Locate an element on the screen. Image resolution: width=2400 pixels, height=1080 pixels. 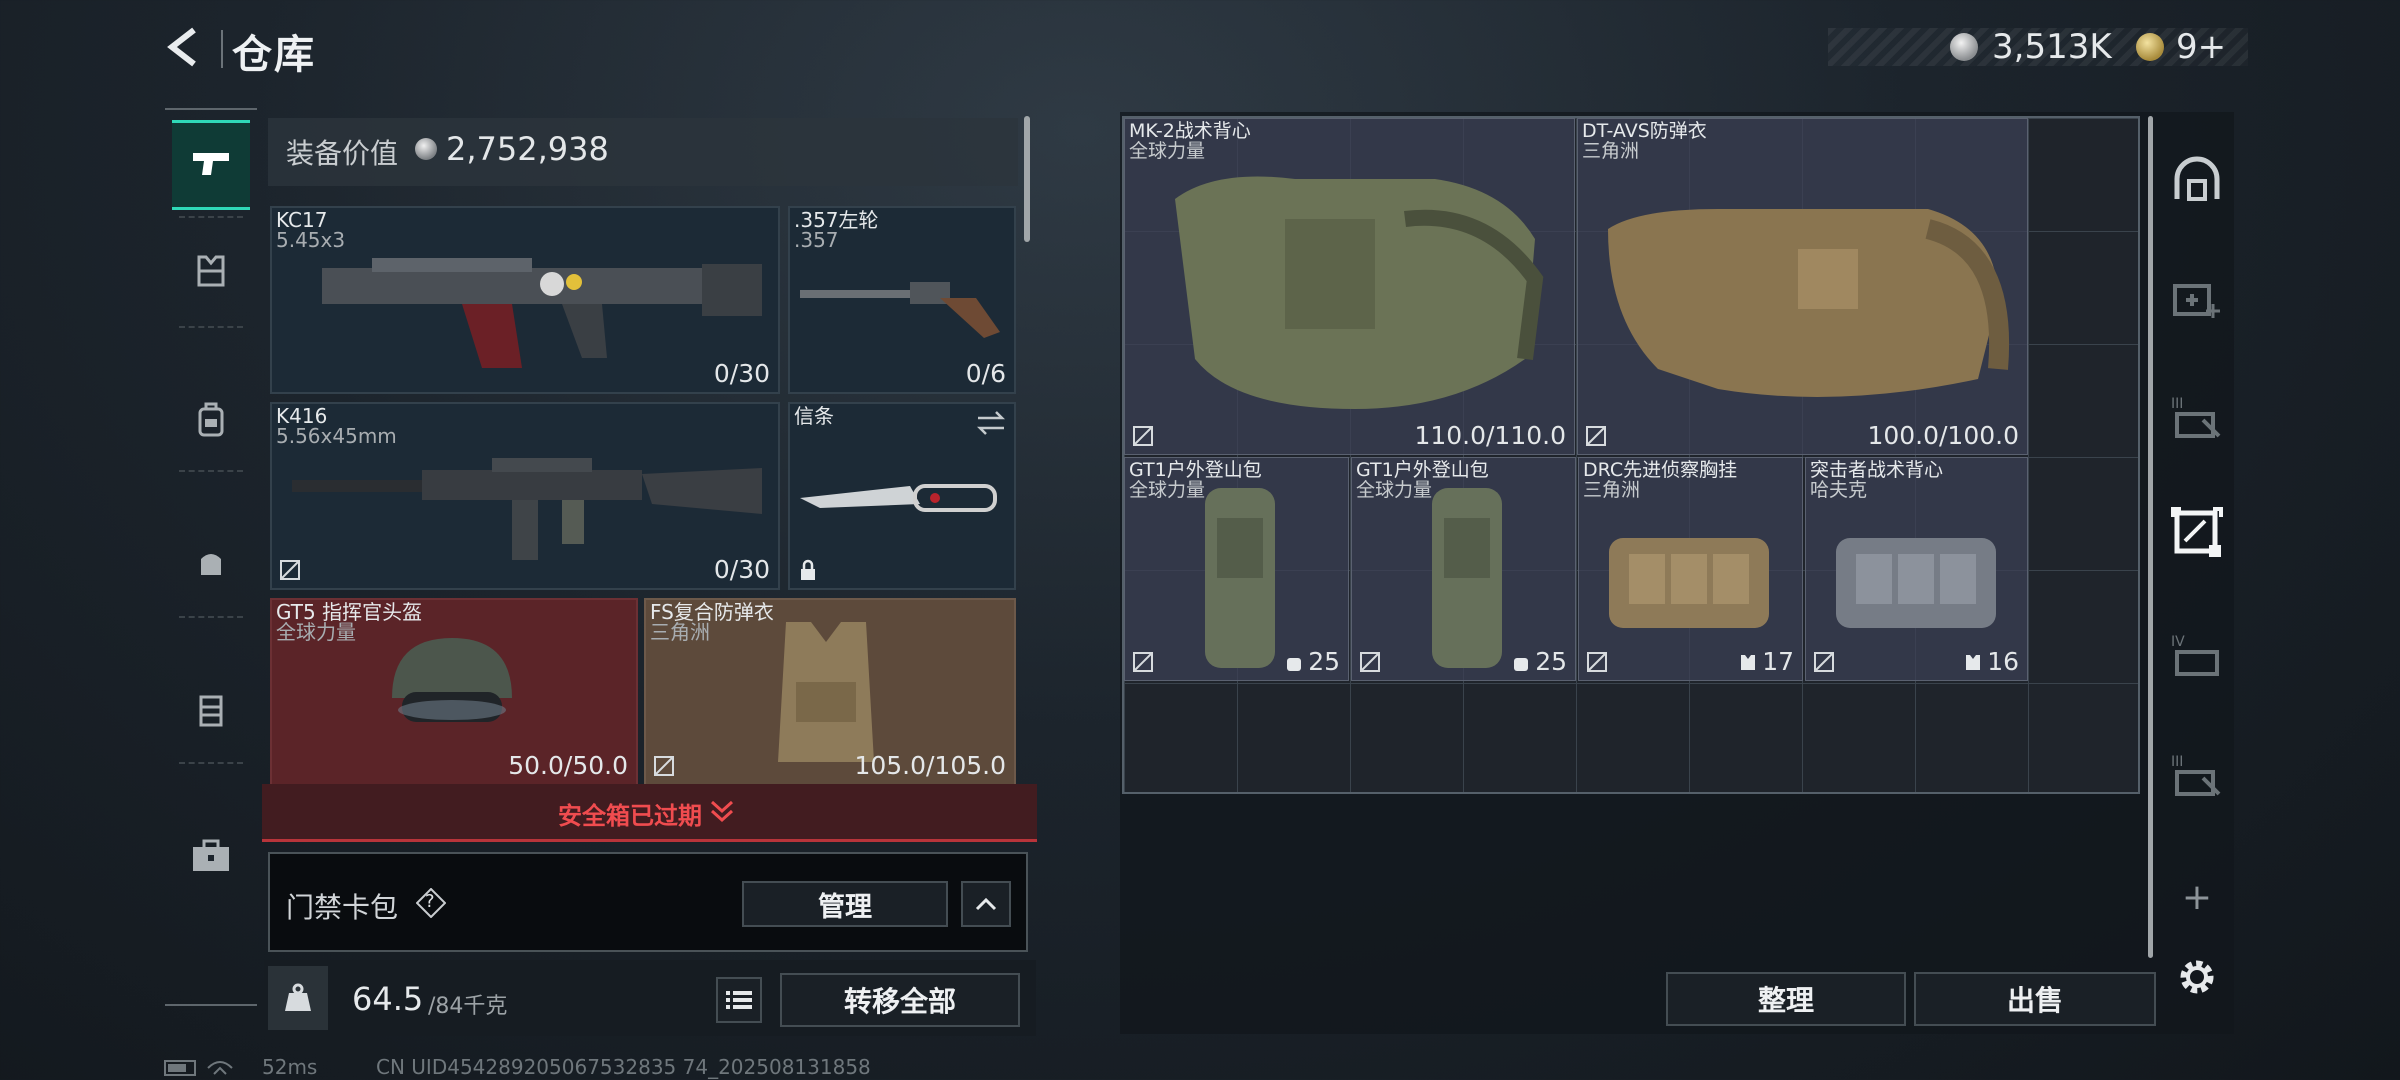
vault-icon is located at coordinates (2197, 178).